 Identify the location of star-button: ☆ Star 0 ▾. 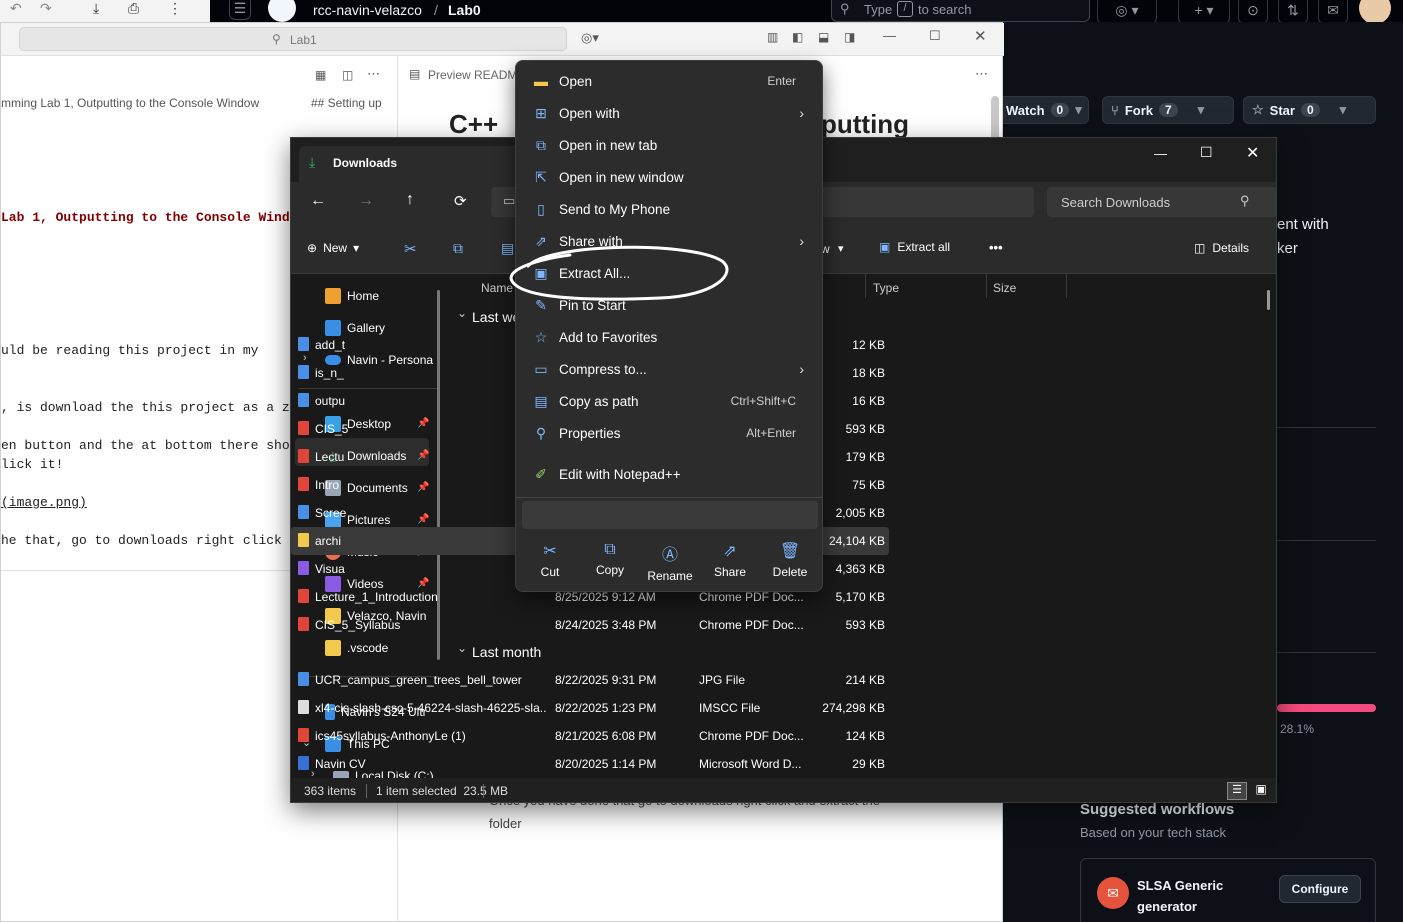
(1309, 110).